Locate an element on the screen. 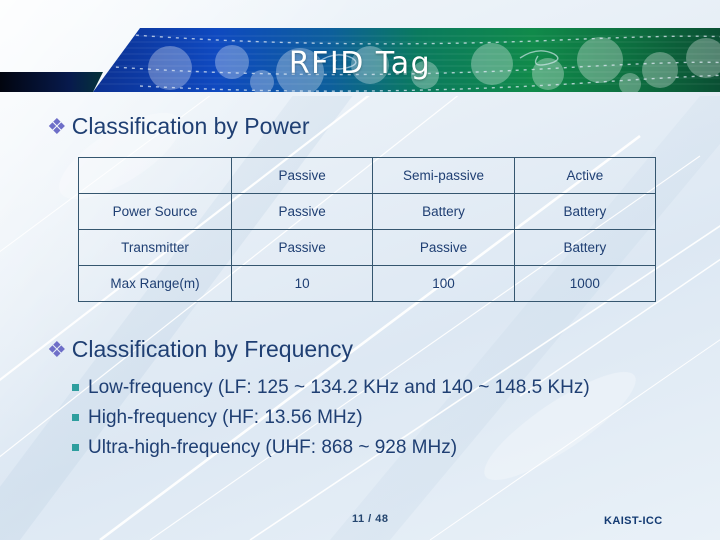 The height and width of the screenshot is (540, 720). brand-label: KAIST-ICC is located at coordinates (633, 521).